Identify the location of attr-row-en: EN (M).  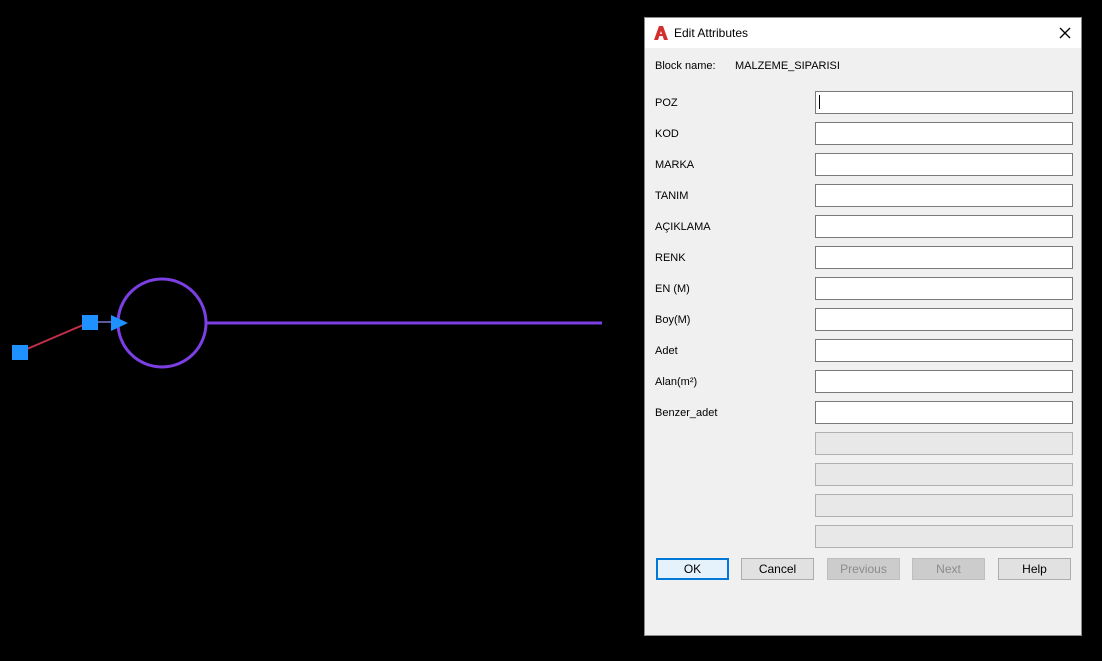
(863, 288).